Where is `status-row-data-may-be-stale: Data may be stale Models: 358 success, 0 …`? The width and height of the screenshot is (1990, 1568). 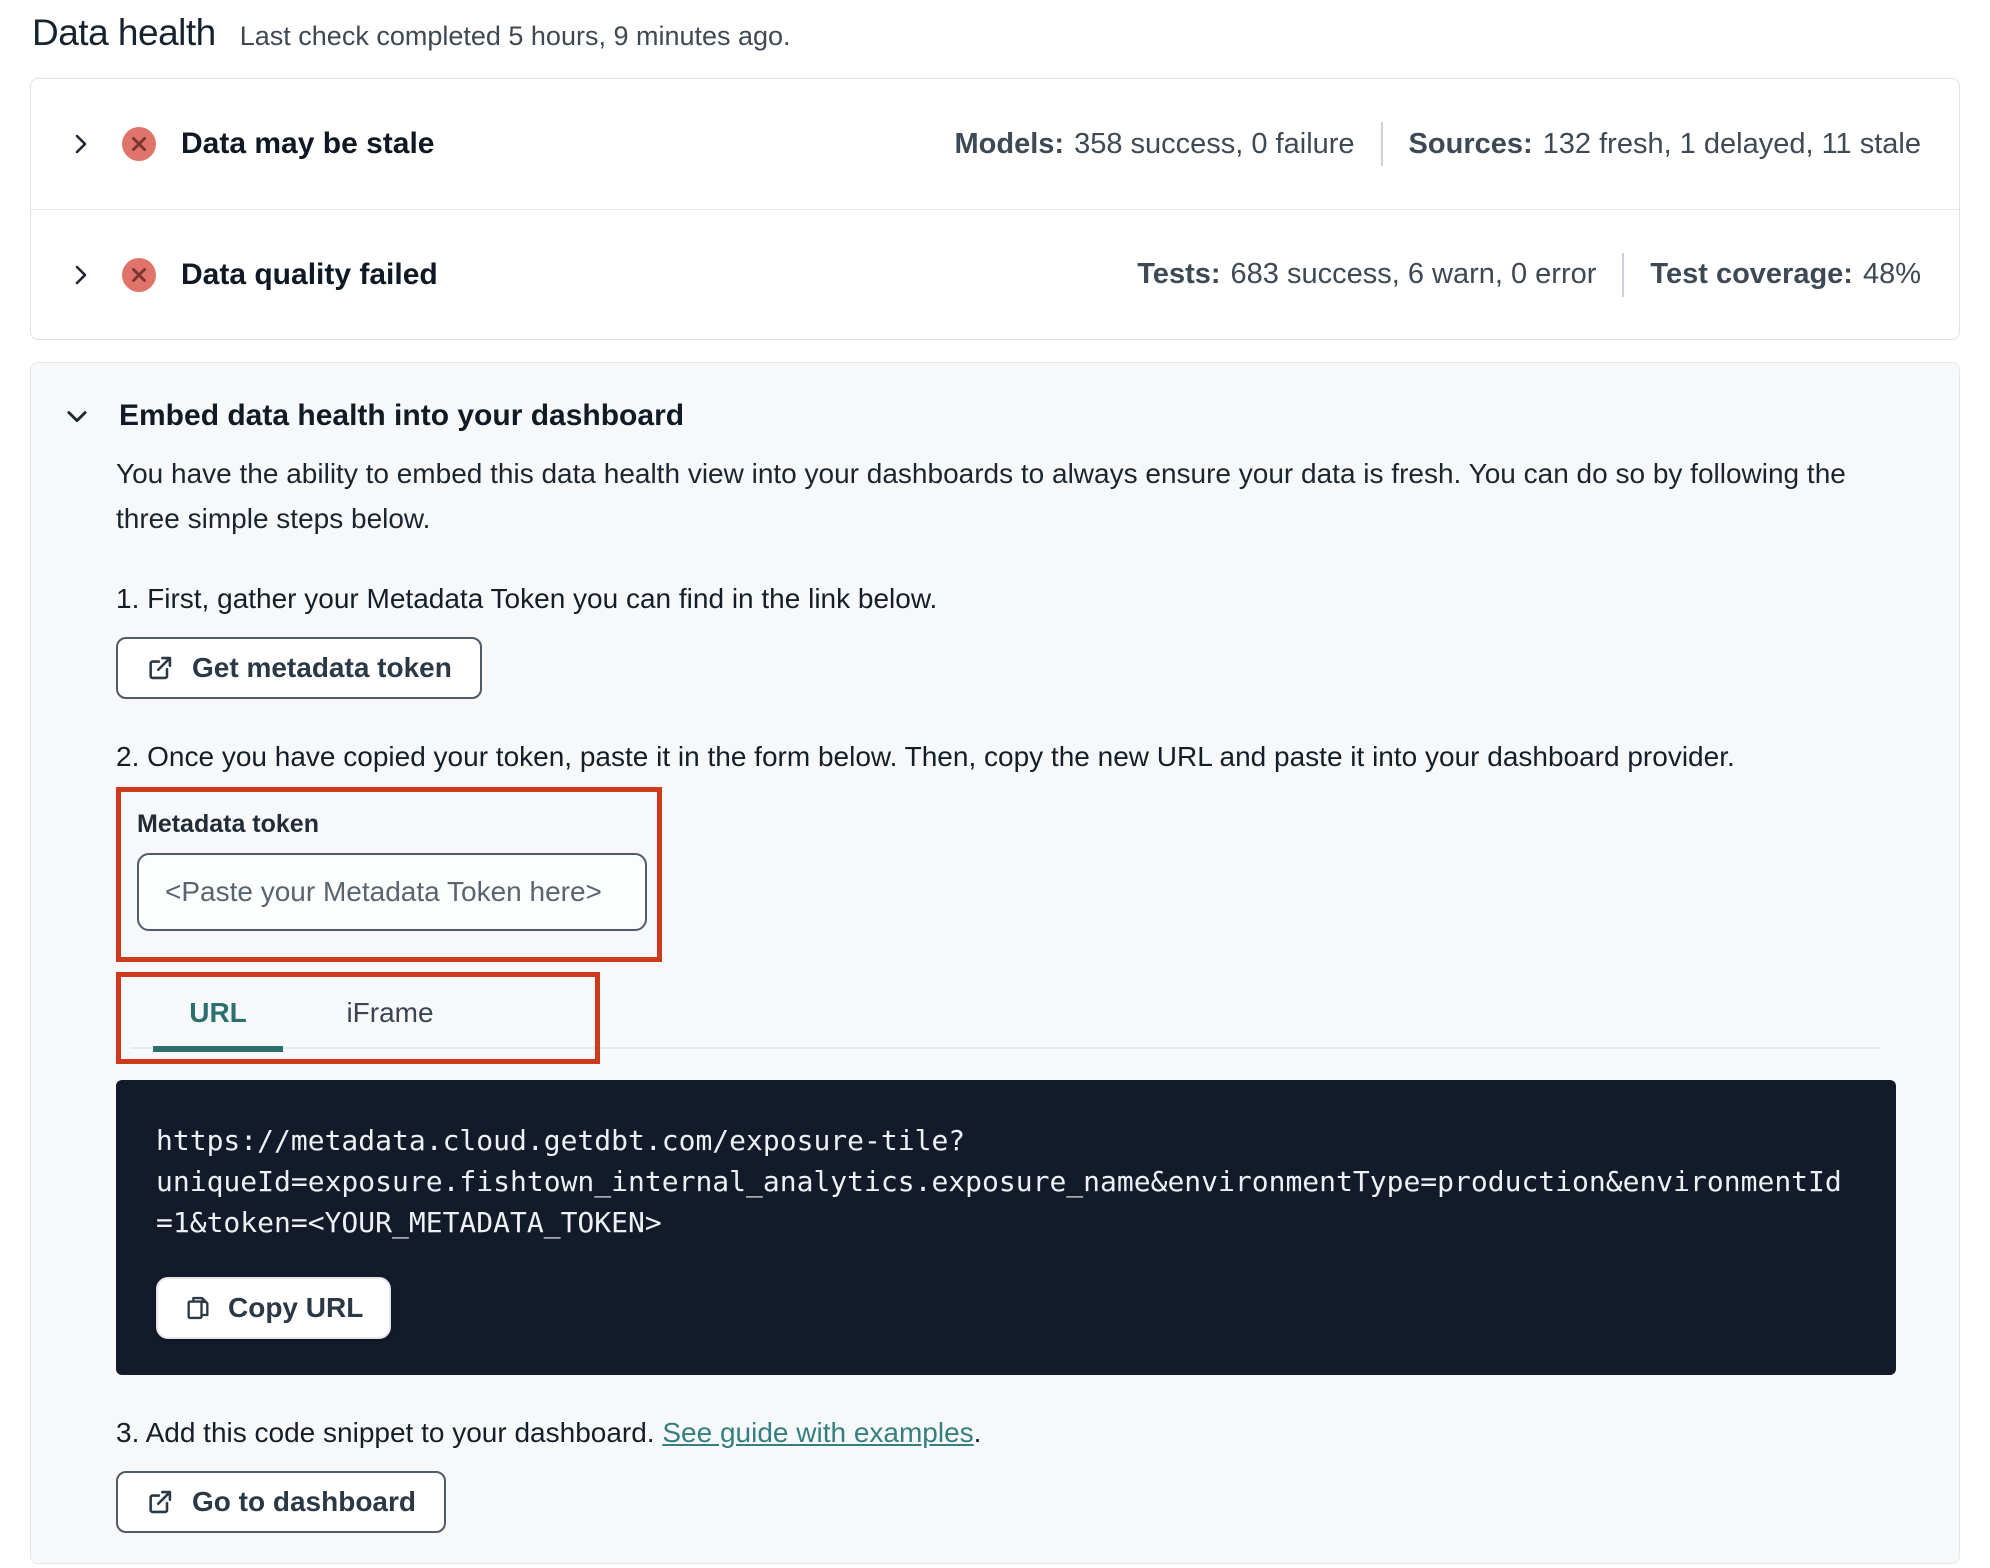
status-row-data-may-be-stale: Data may be stale Models: 358 success, 0 … is located at coordinates (995, 144).